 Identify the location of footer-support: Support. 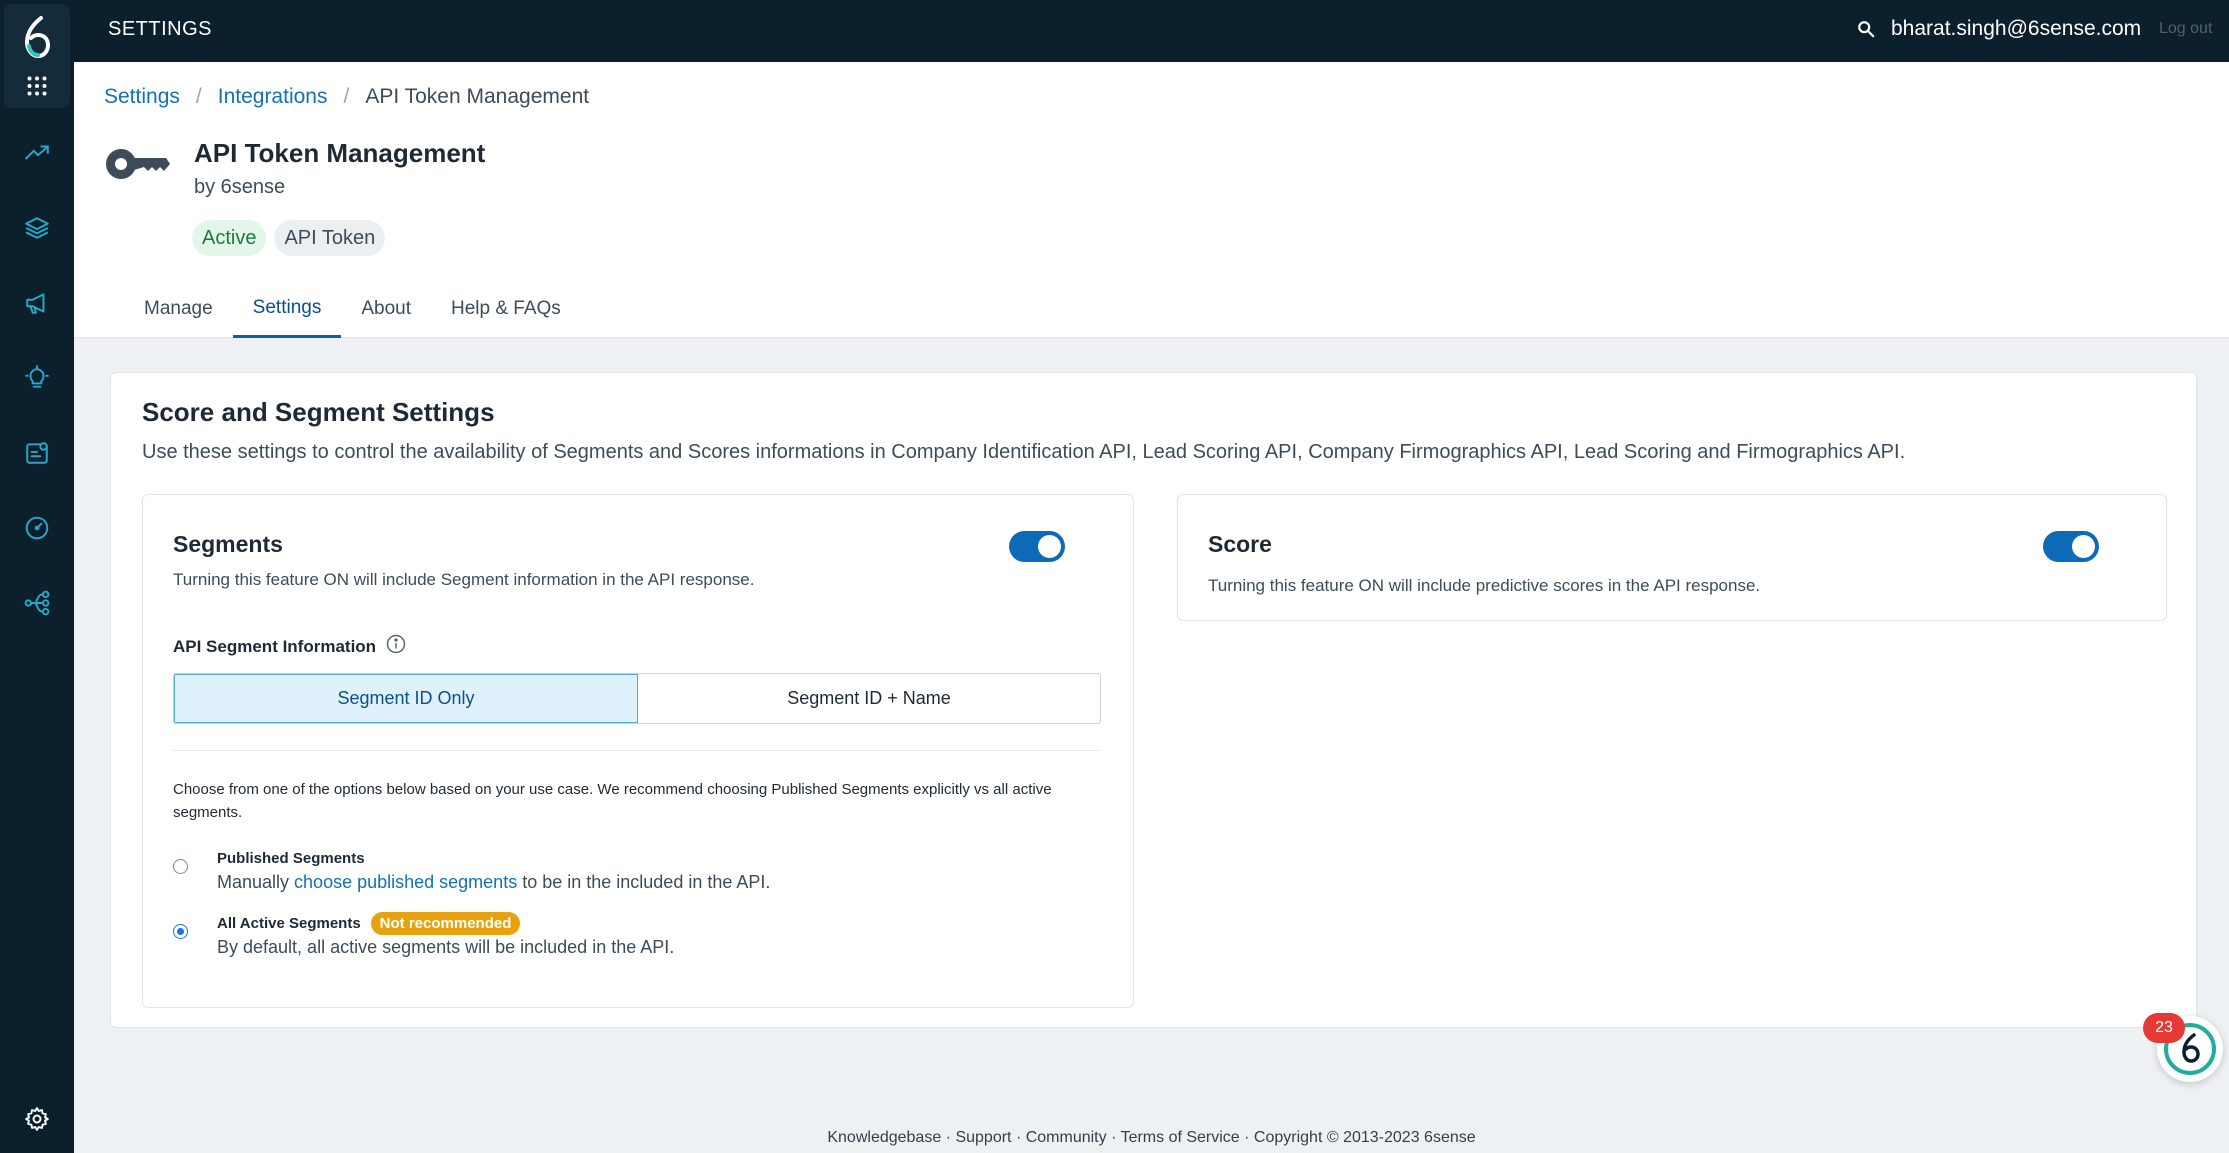
(983, 1137).